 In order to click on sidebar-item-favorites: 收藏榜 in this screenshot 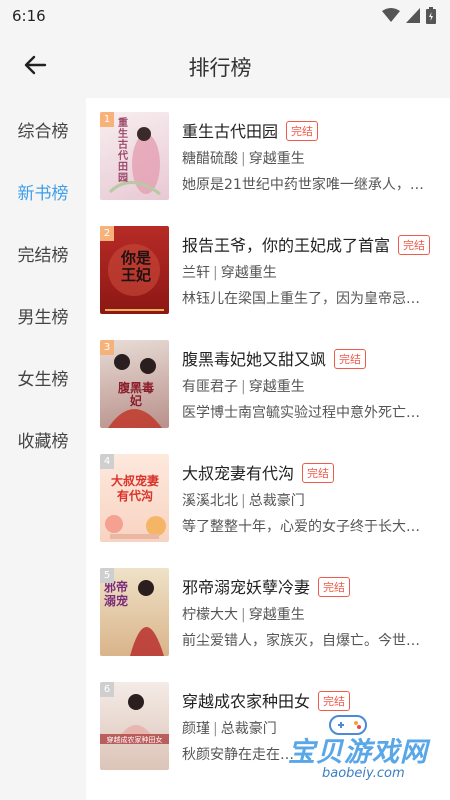, I will do `click(43, 439)`.